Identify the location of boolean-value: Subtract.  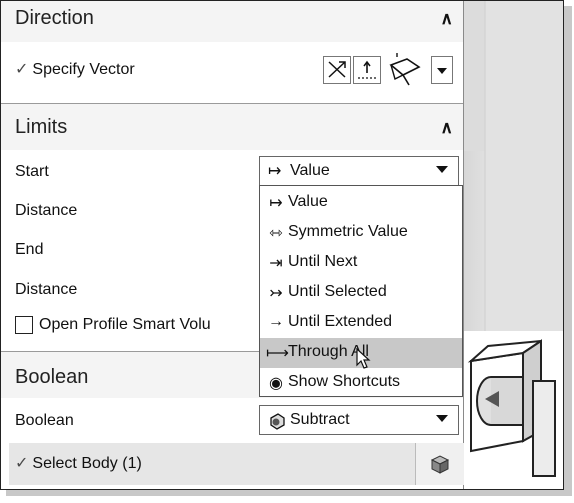
(320, 419).